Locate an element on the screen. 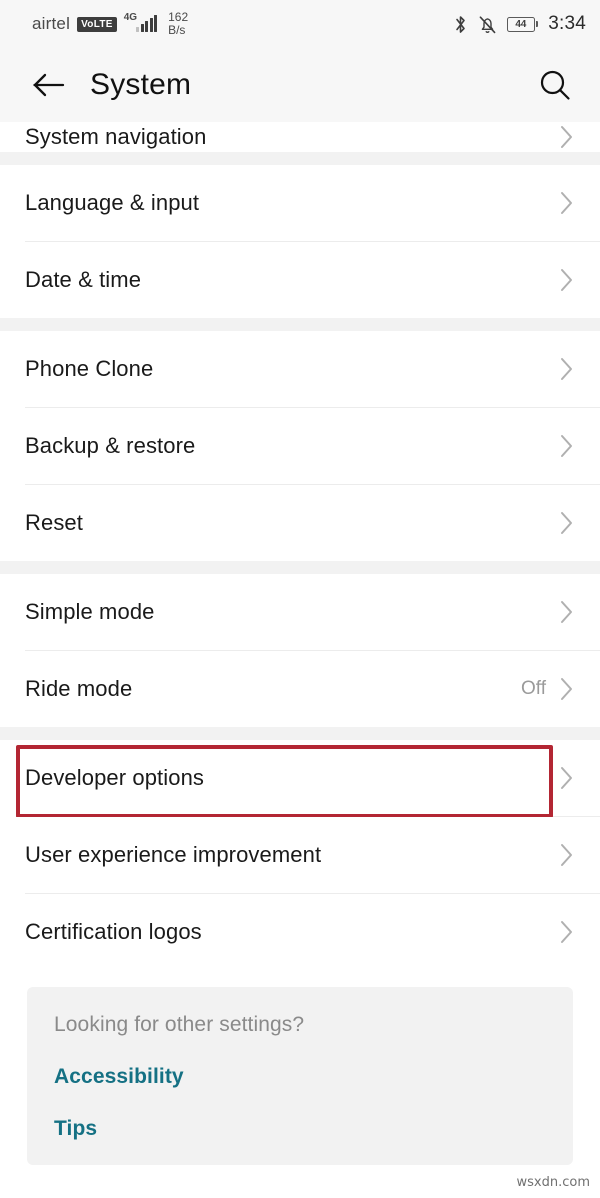 Image resolution: width=600 pixels, height=1198 pixels. settings-row-phone-clone: Phone Clone is located at coordinates (300, 369).